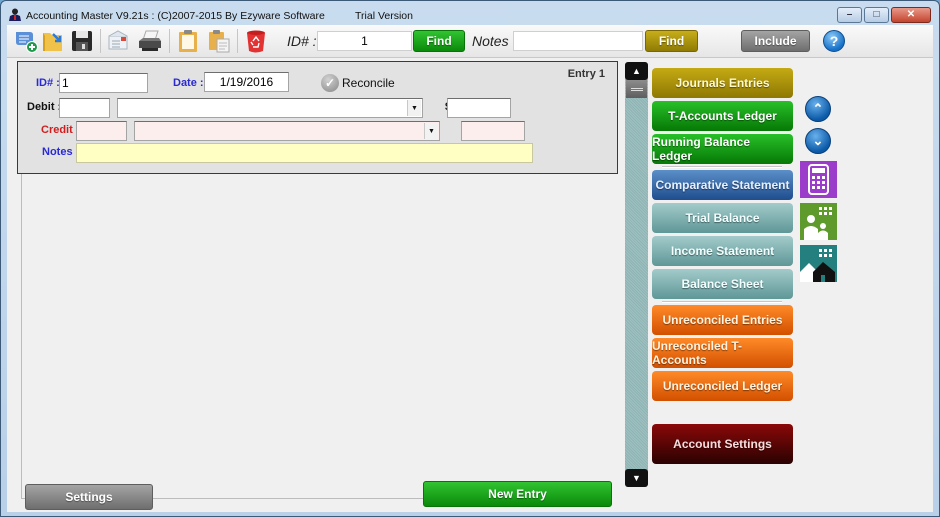 This screenshot has width=940, height=517. What do you see at coordinates (82, 41) in the screenshot?
I see `save-icon` at bounding box center [82, 41].